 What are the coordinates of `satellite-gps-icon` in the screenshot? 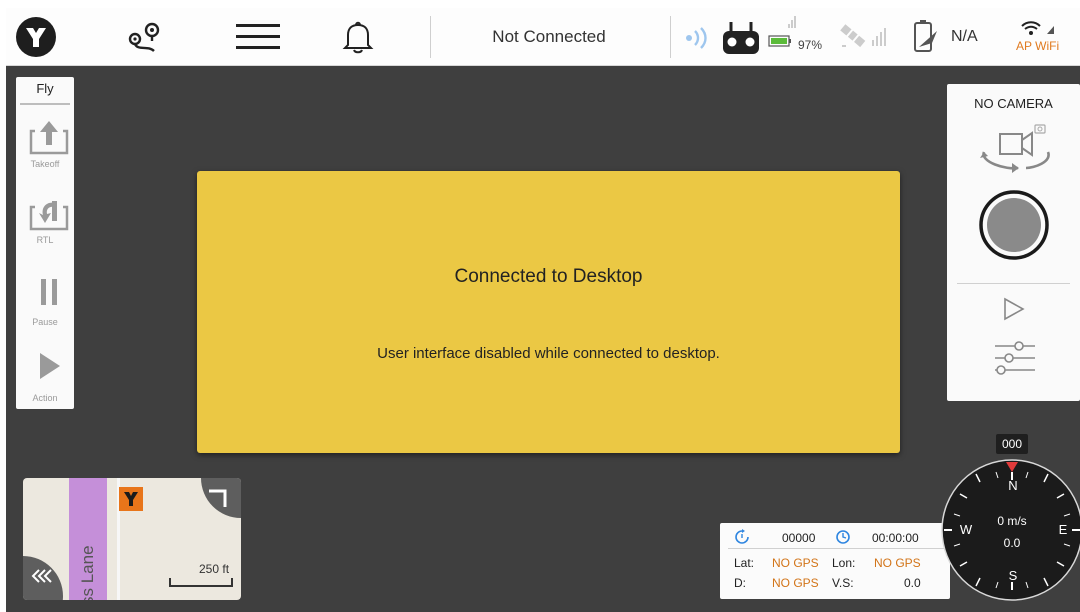 It's located at (866, 38).